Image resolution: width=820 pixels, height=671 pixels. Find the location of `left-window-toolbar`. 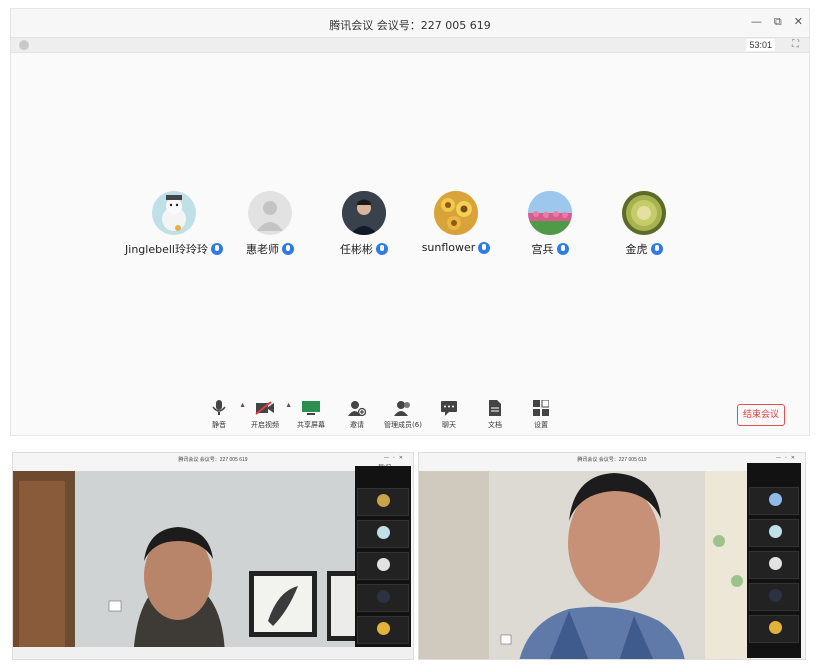

left-window-toolbar is located at coordinates (213, 653).